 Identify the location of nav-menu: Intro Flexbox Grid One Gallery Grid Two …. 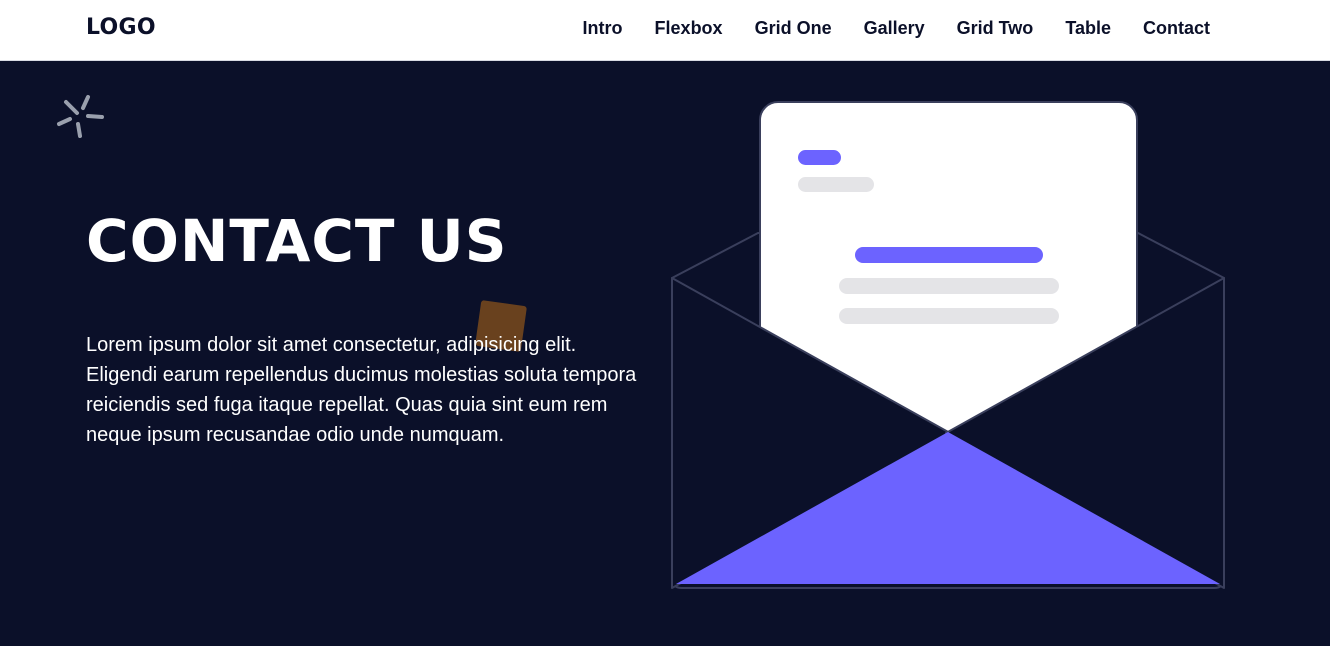
(896, 28).